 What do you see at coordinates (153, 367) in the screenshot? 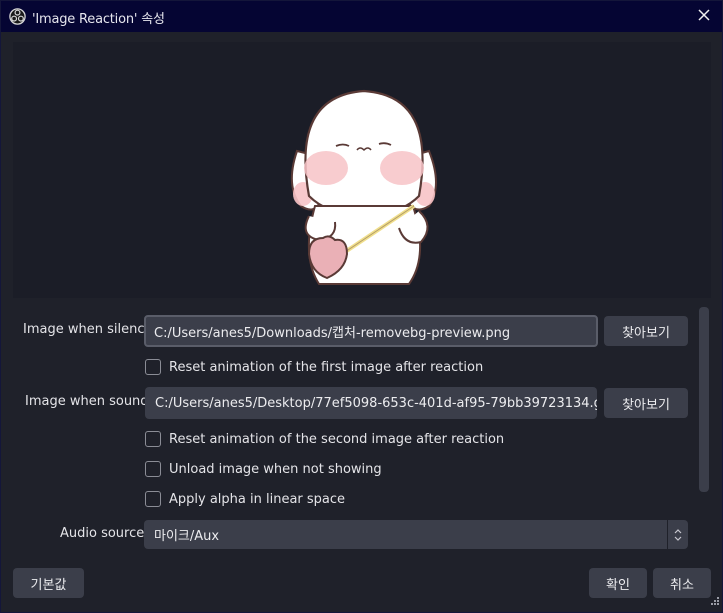
I see `reset-first-checkbox` at bounding box center [153, 367].